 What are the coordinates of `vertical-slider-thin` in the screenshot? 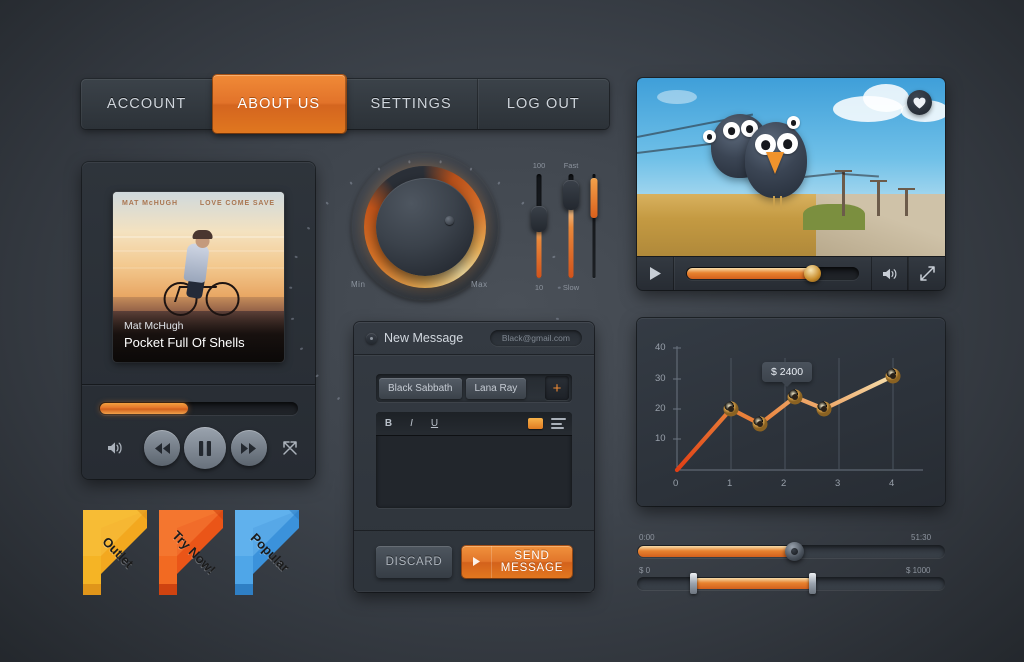 It's located at (594, 226).